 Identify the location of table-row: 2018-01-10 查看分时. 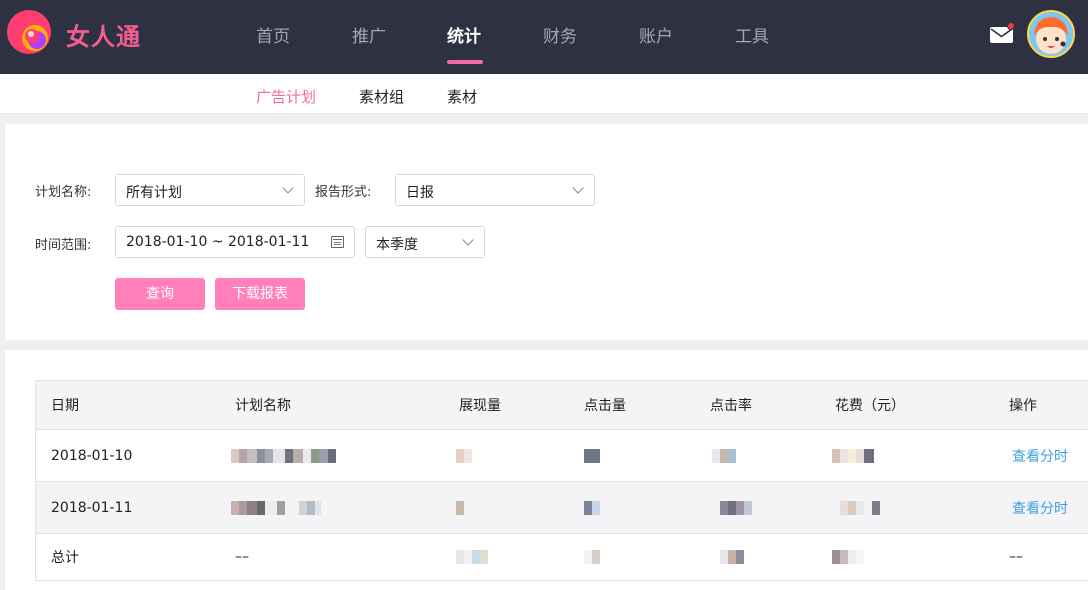
(562, 456).